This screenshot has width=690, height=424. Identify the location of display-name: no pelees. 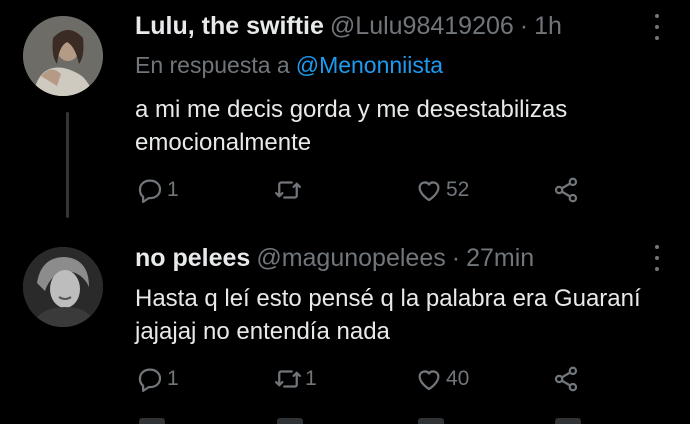
(192, 258).